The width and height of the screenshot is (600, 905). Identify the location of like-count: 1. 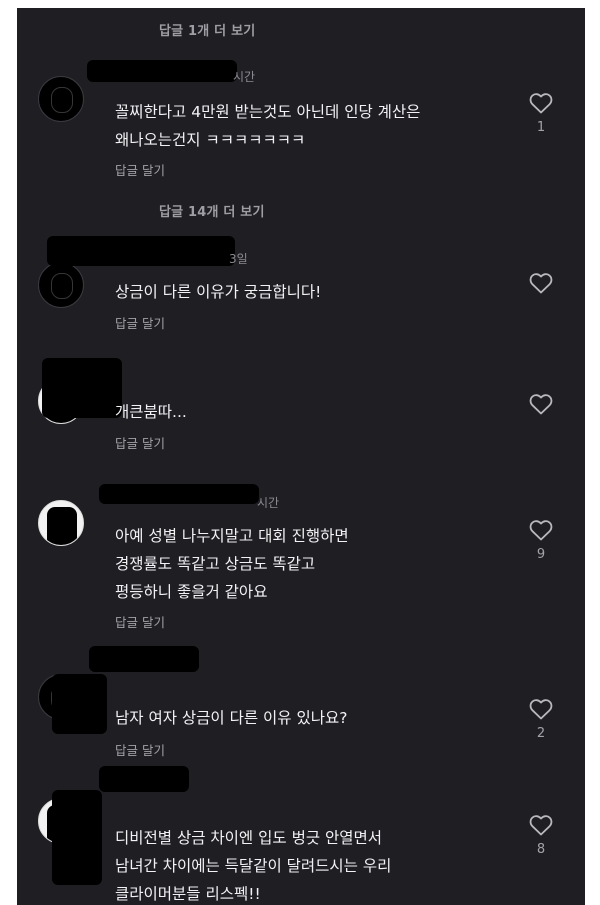
(541, 127).